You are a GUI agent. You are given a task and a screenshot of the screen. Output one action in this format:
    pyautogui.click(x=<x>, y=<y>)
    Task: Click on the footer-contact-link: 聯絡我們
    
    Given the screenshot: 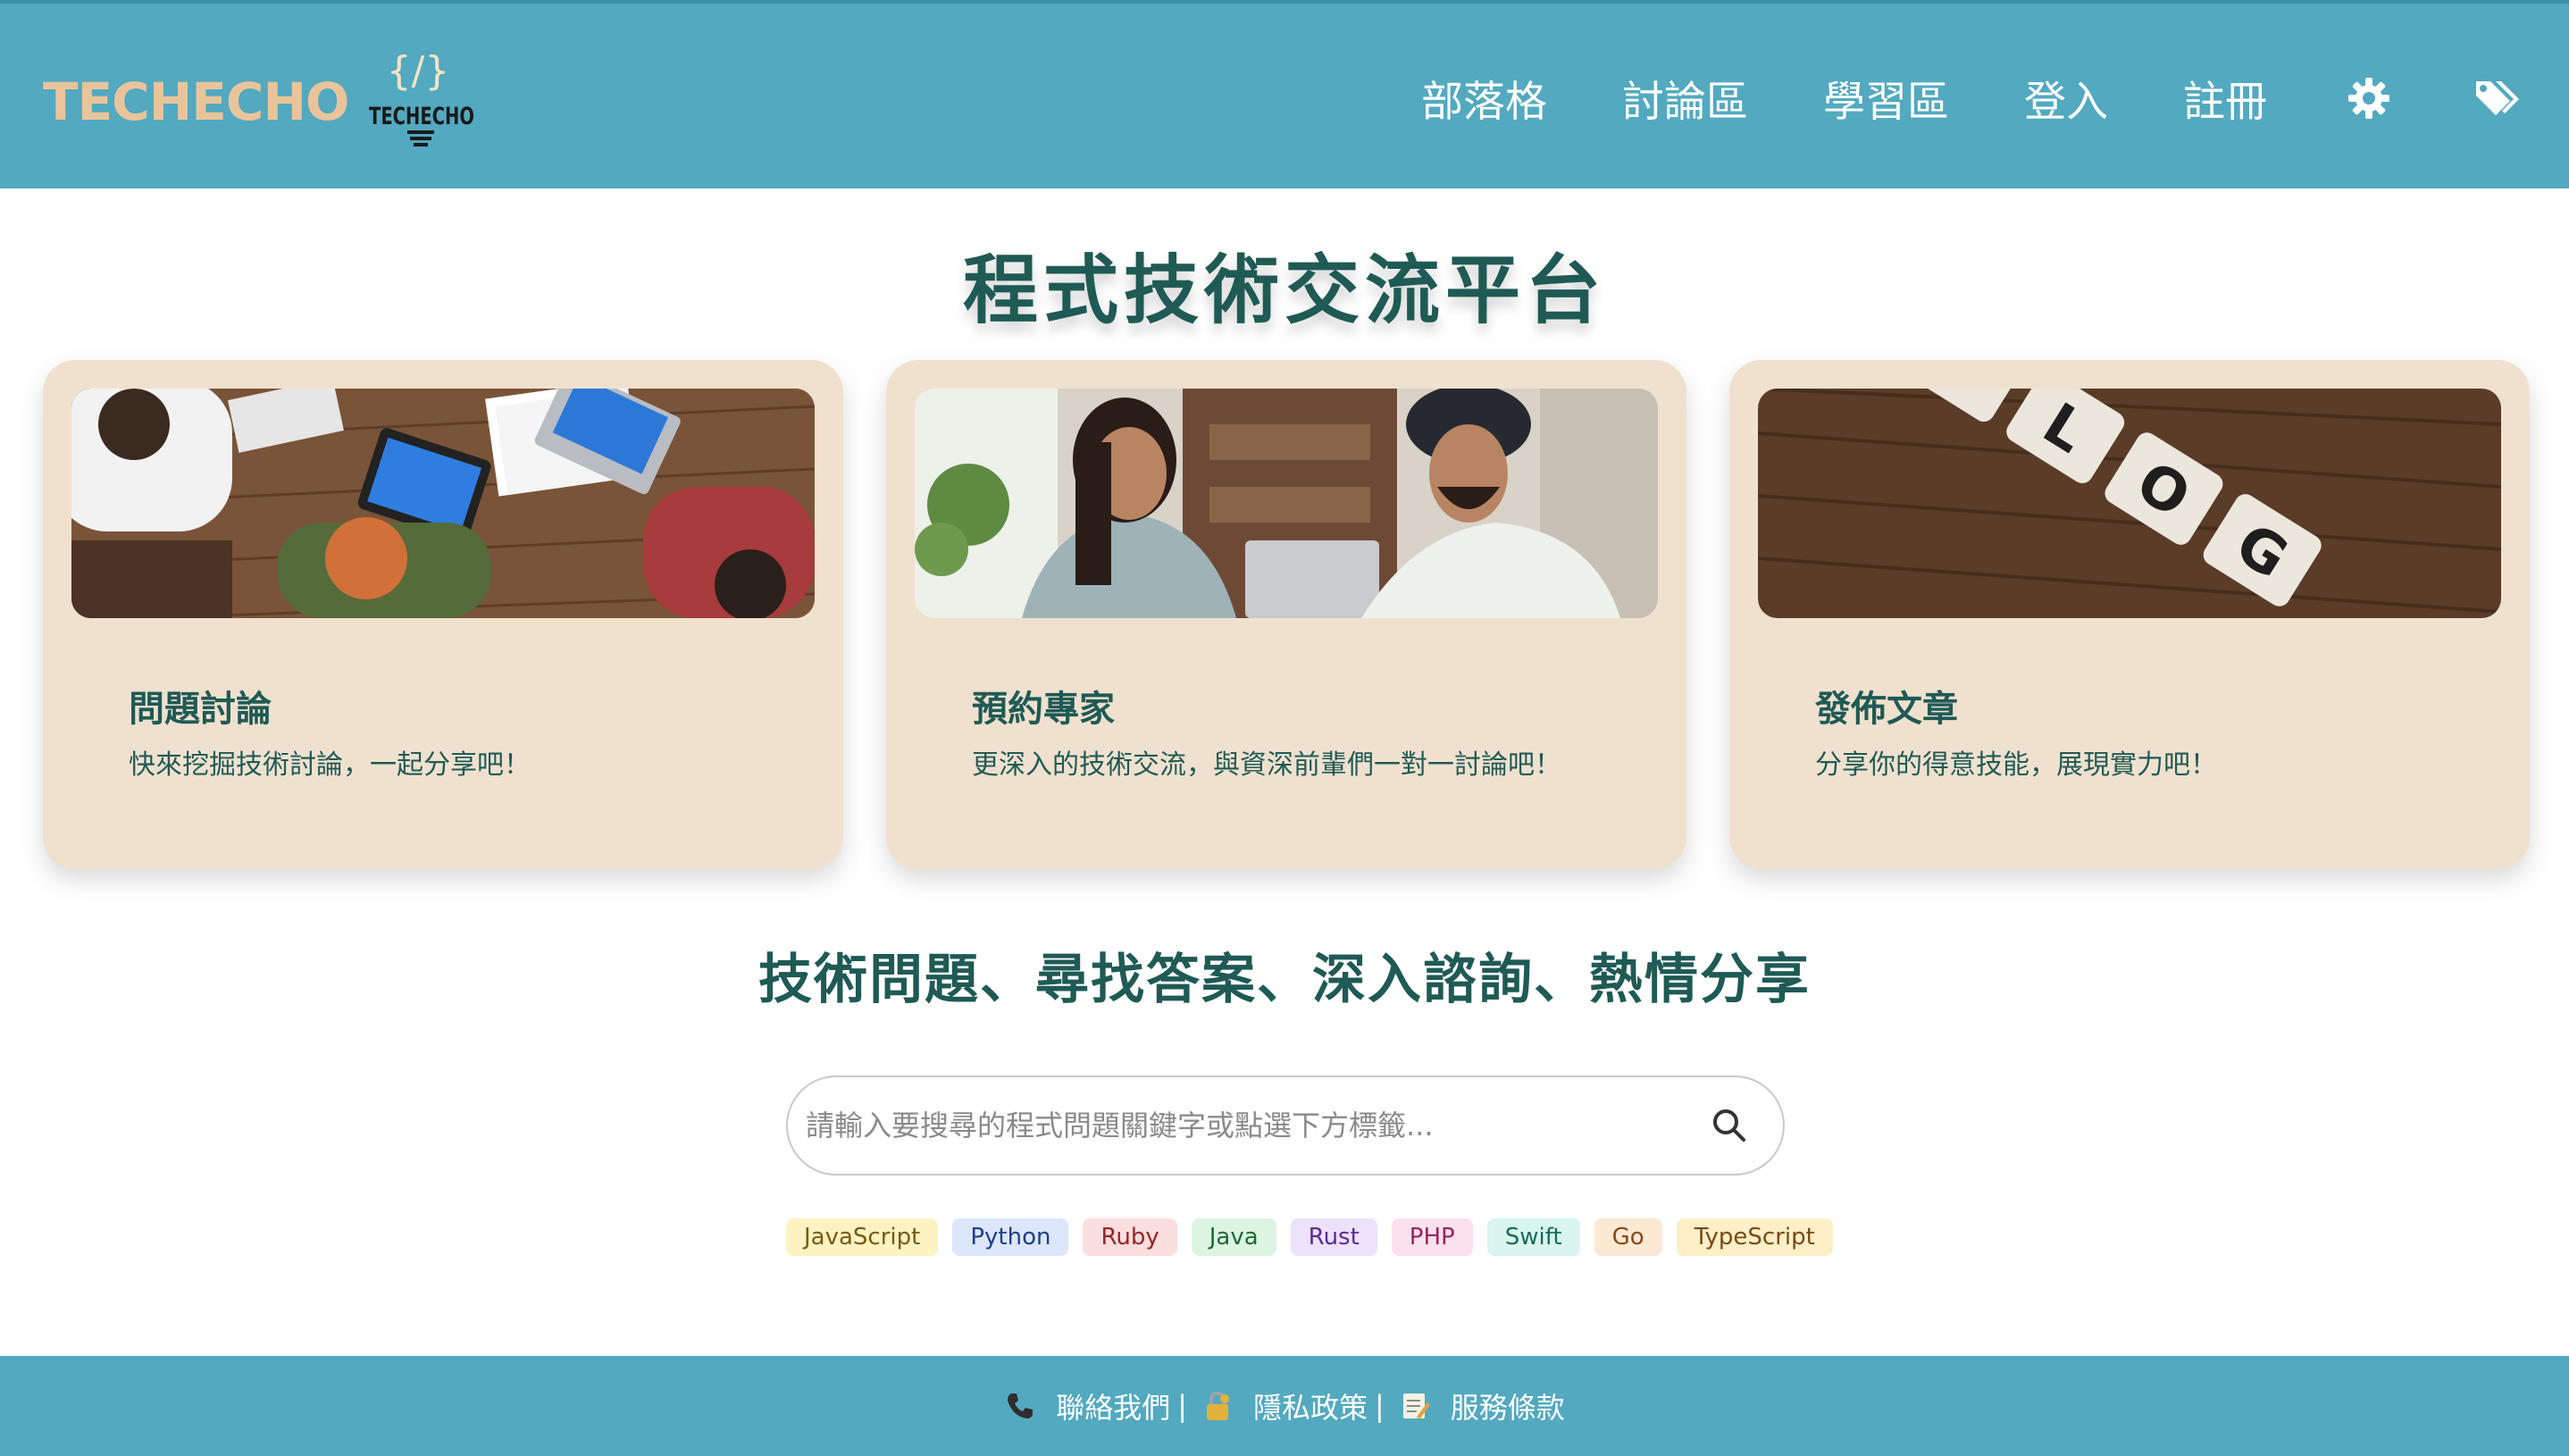 What is the action you would take?
    pyautogui.click(x=1113, y=1406)
    